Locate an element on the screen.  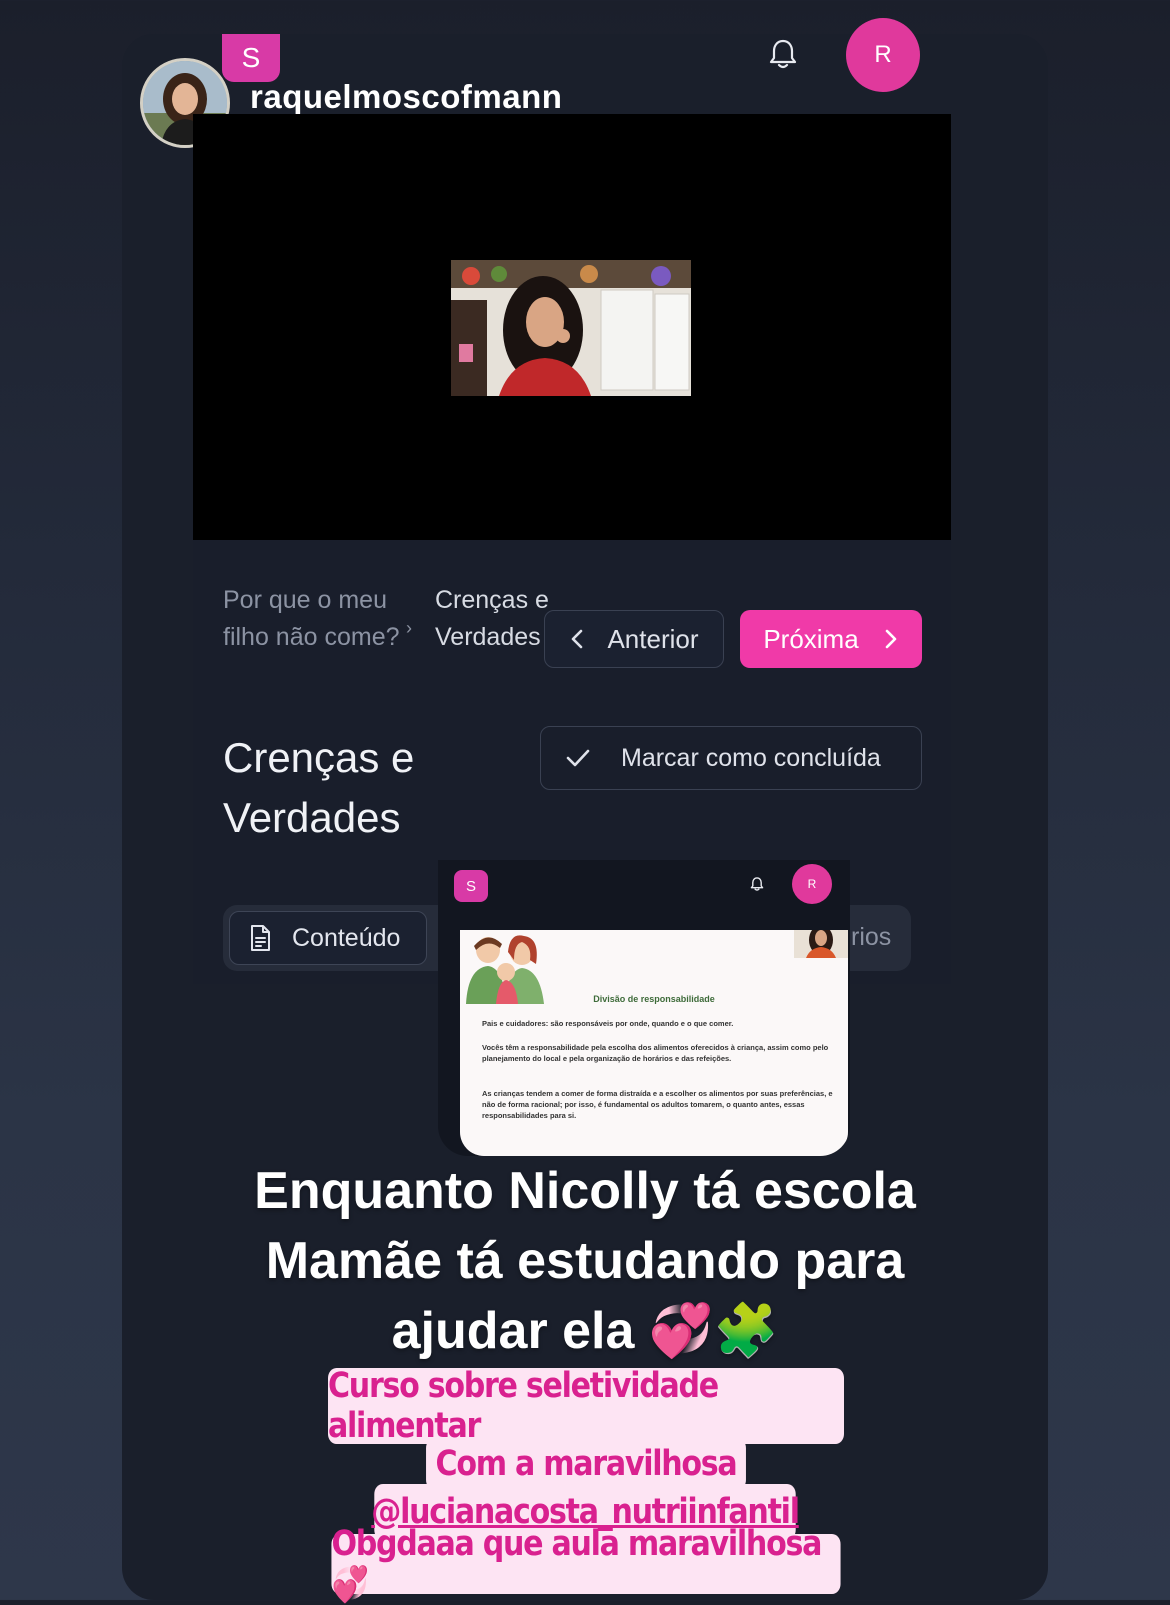
user-avatar-letter: R is located at coordinates (883, 54).